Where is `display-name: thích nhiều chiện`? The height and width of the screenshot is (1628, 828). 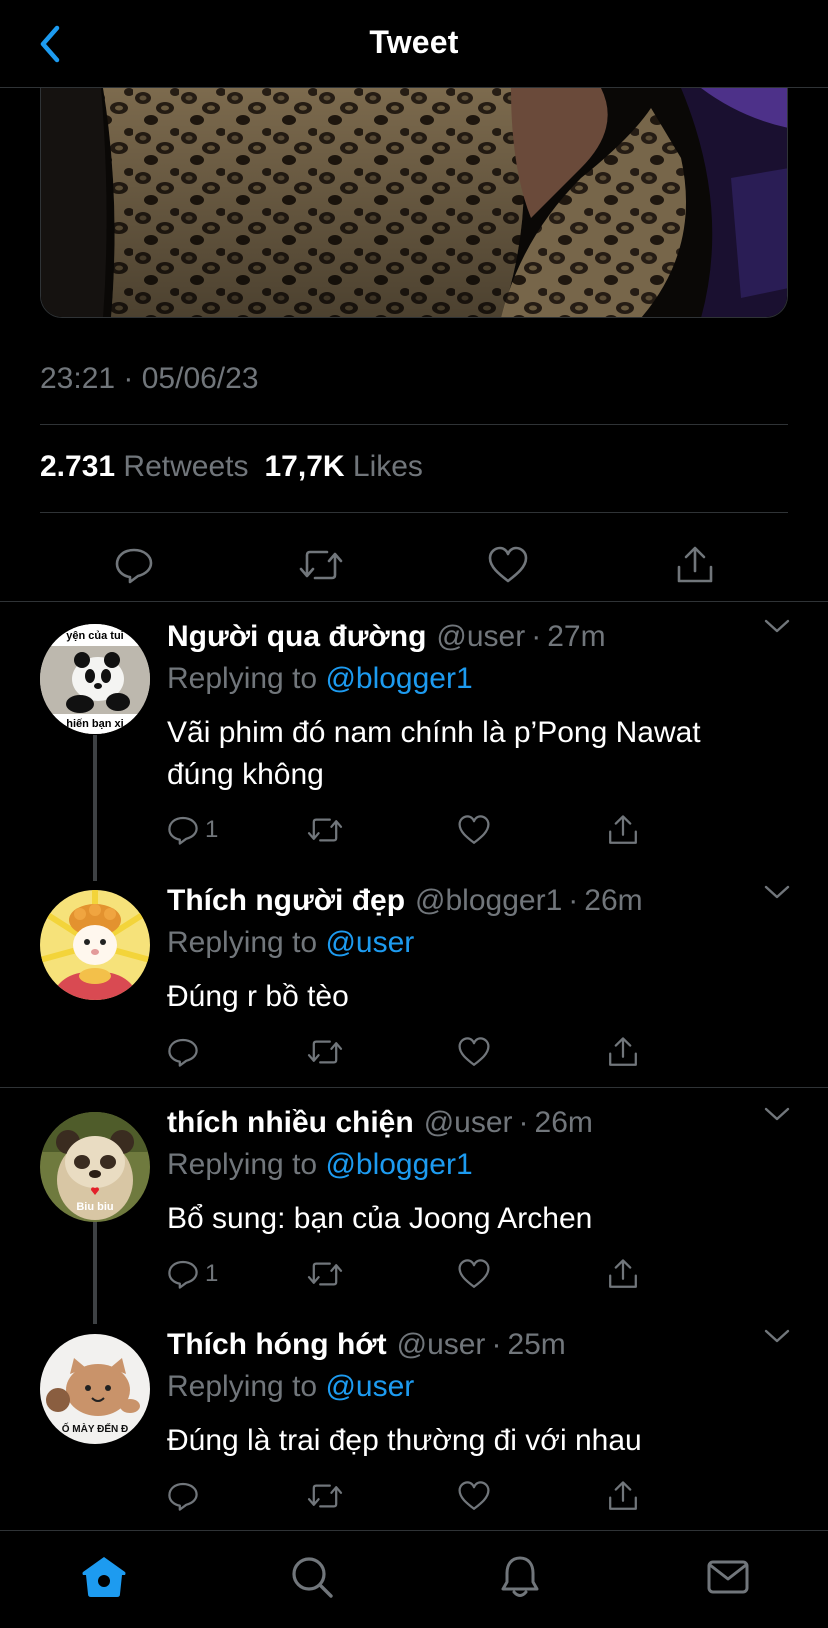
display-name: thích nhiều chiện is located at coordinates (290, 1123).